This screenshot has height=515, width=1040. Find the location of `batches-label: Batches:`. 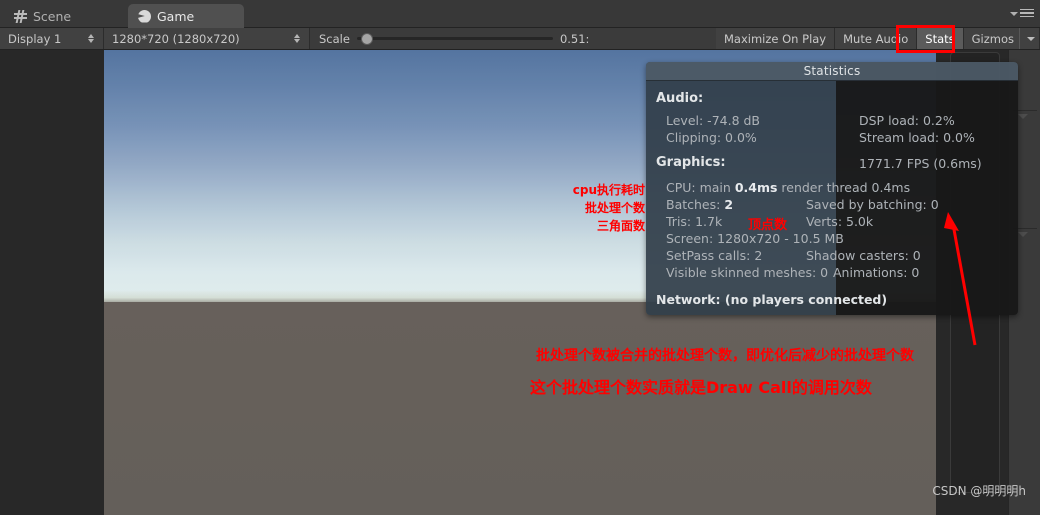

batches-label: Batches: is located at coordinates (695, 204).